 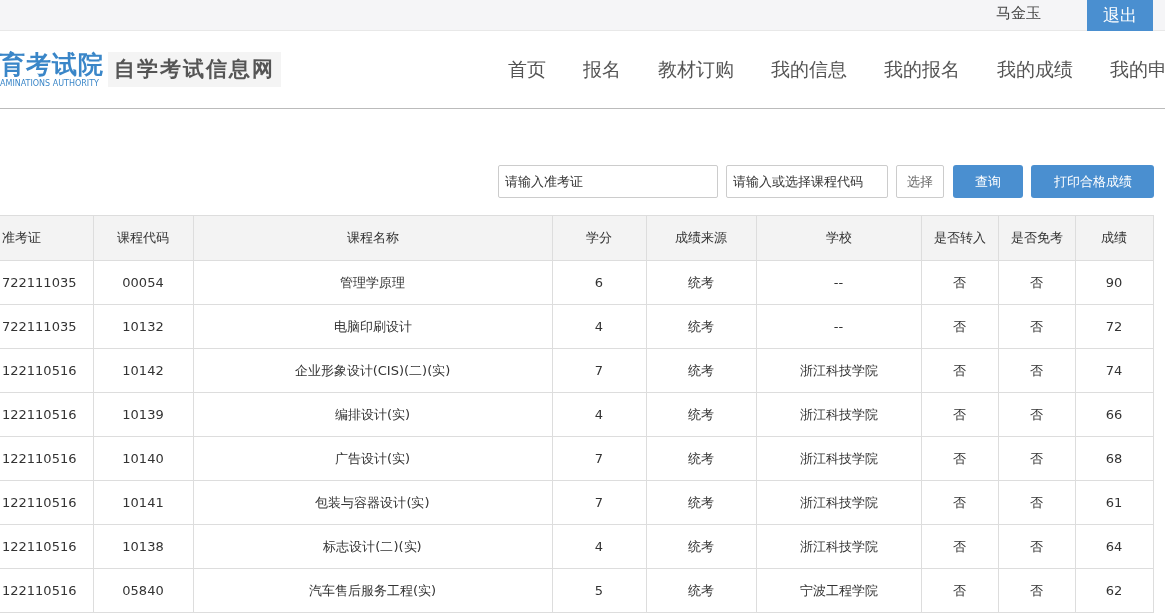 I want to click on table-cell: 72, so click(x=1114, y=326).